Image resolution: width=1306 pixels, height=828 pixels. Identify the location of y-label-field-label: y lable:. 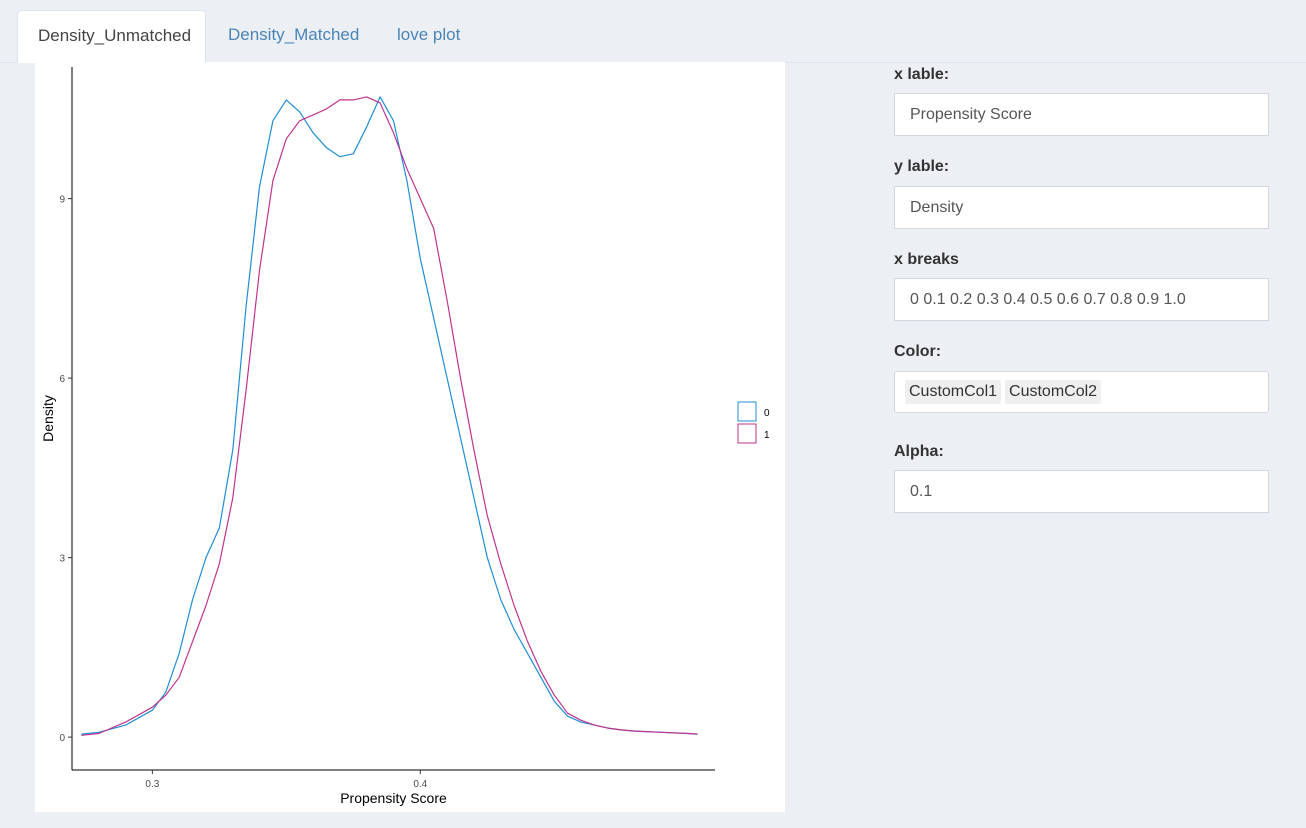
(922, 166).